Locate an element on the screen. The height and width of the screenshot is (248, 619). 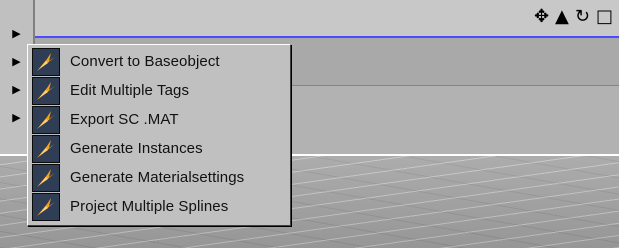
menu-item-export-sc-mat: Export SC .MAT is located at coordinates (159, 119).